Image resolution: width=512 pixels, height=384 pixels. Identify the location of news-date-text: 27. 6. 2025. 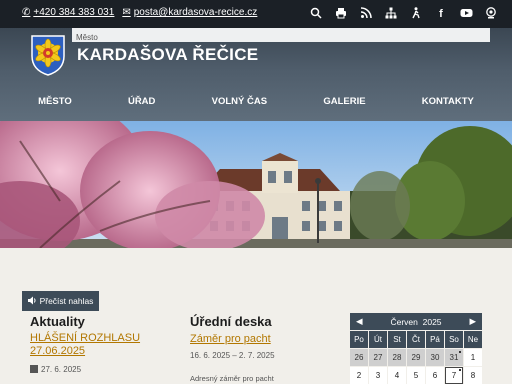
(61, 369).